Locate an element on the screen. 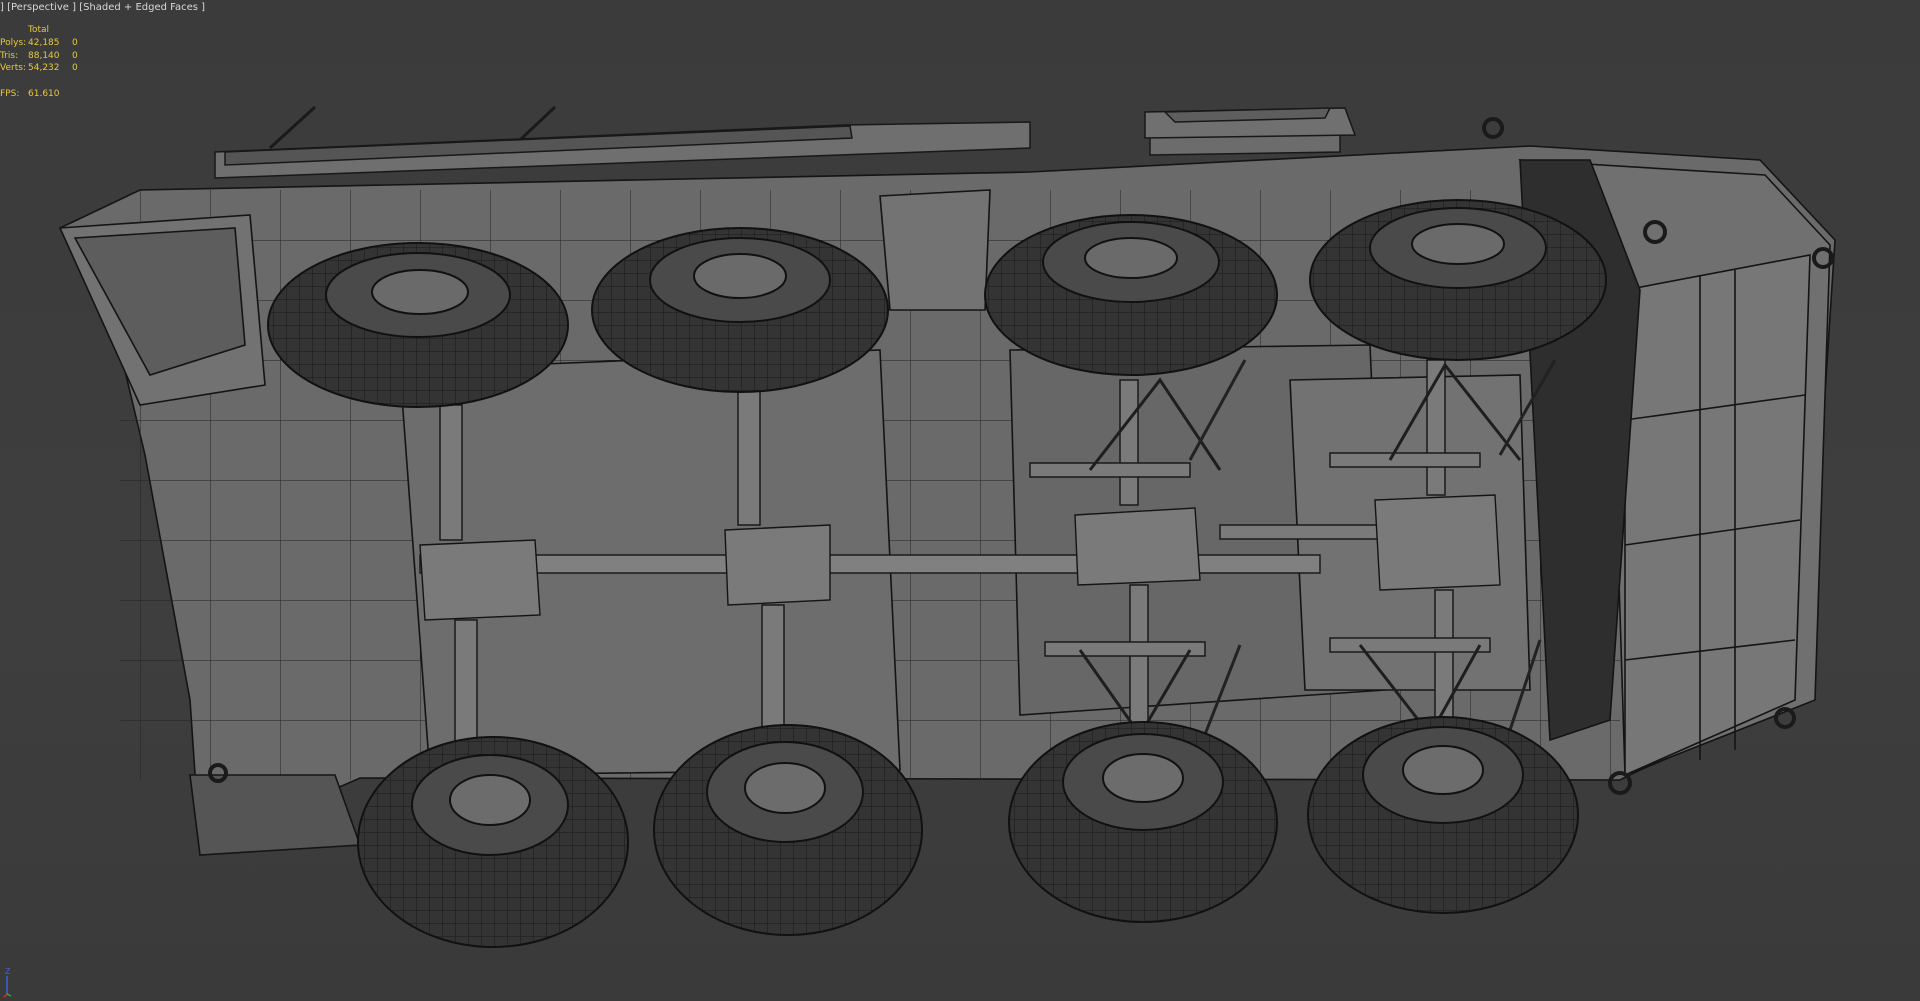  stats-label: Verts: is located at coordinates (13, 68).